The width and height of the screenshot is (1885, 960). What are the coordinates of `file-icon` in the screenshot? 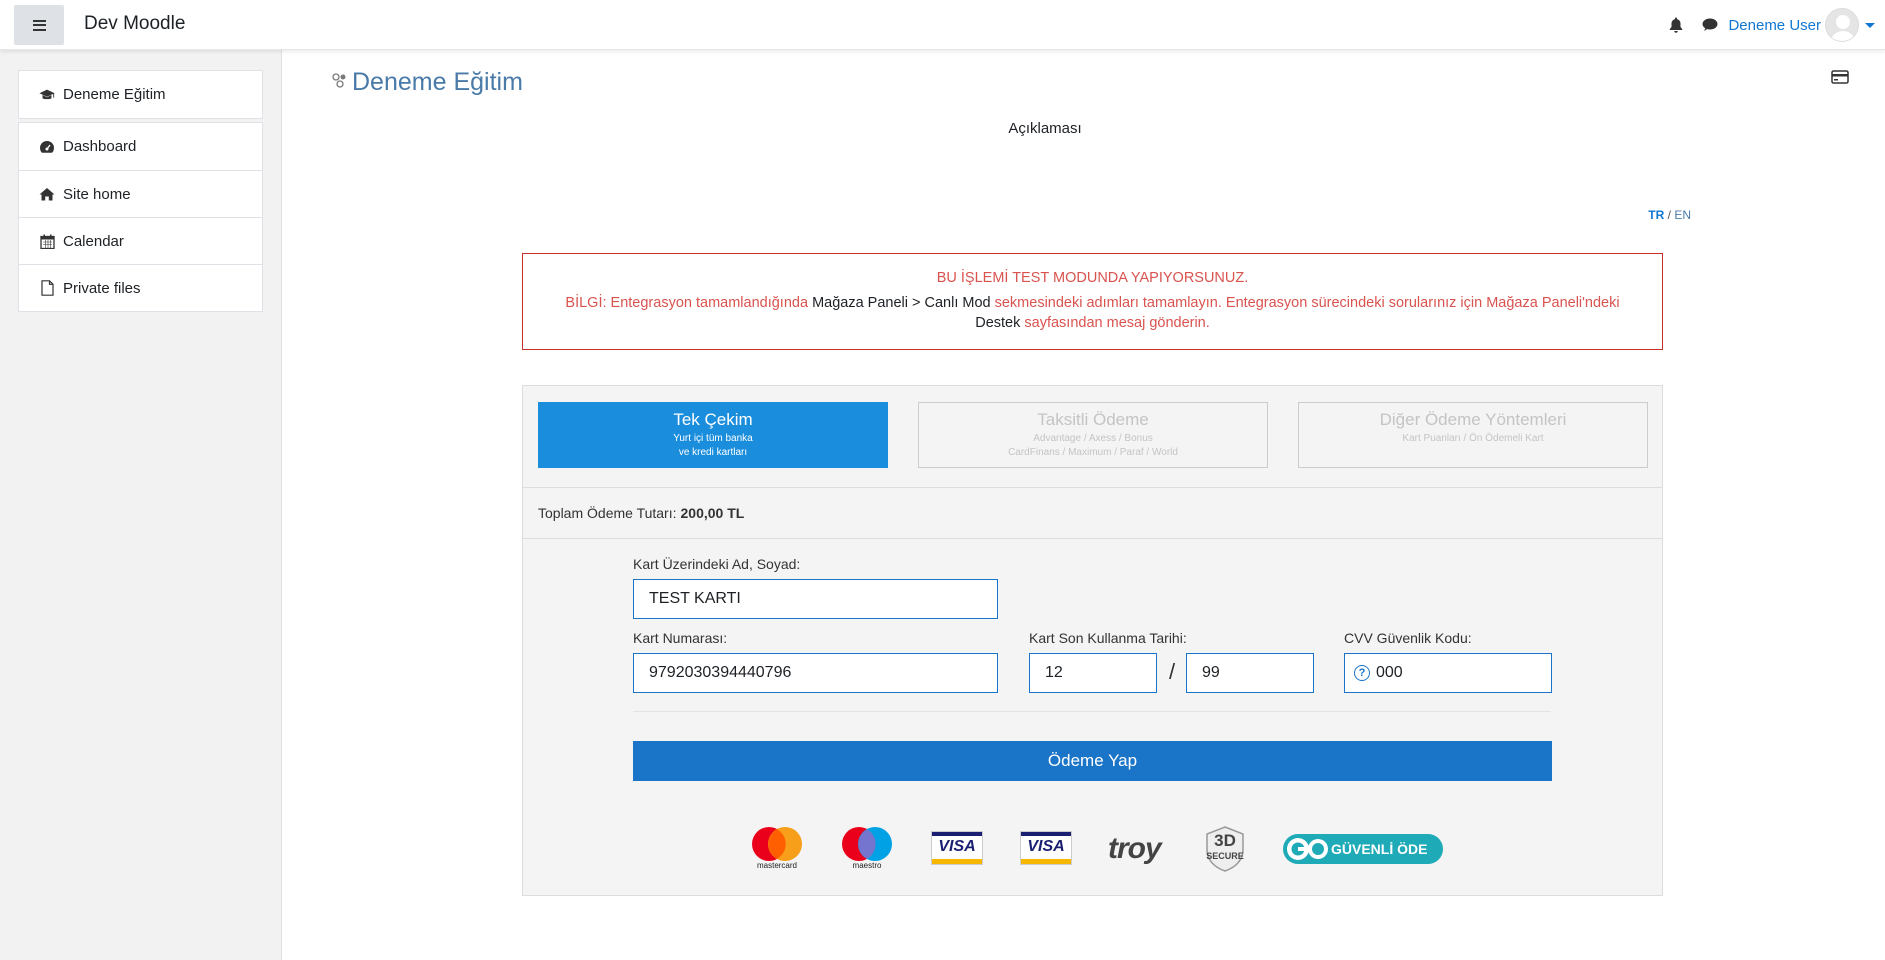 It's located at (47, 288).